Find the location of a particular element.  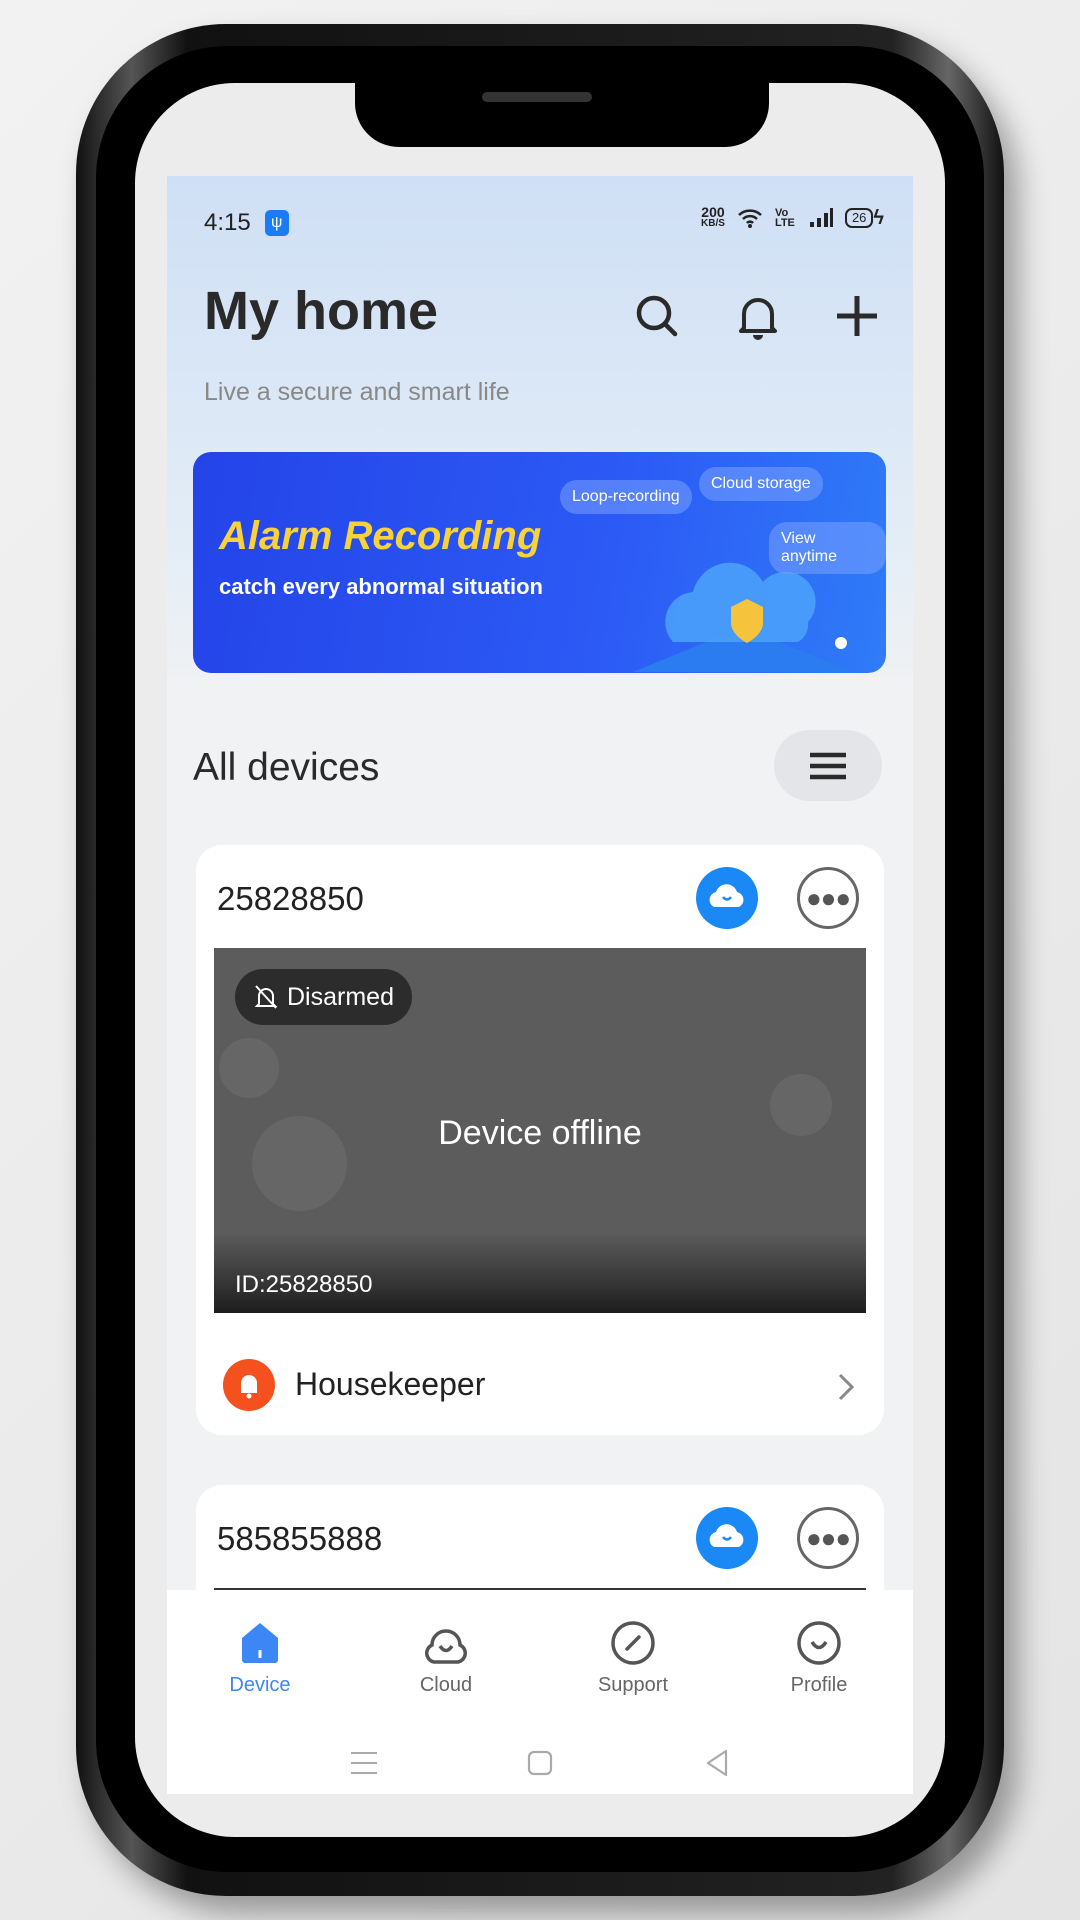

wifi-icon is located at coordinates (750, 218).